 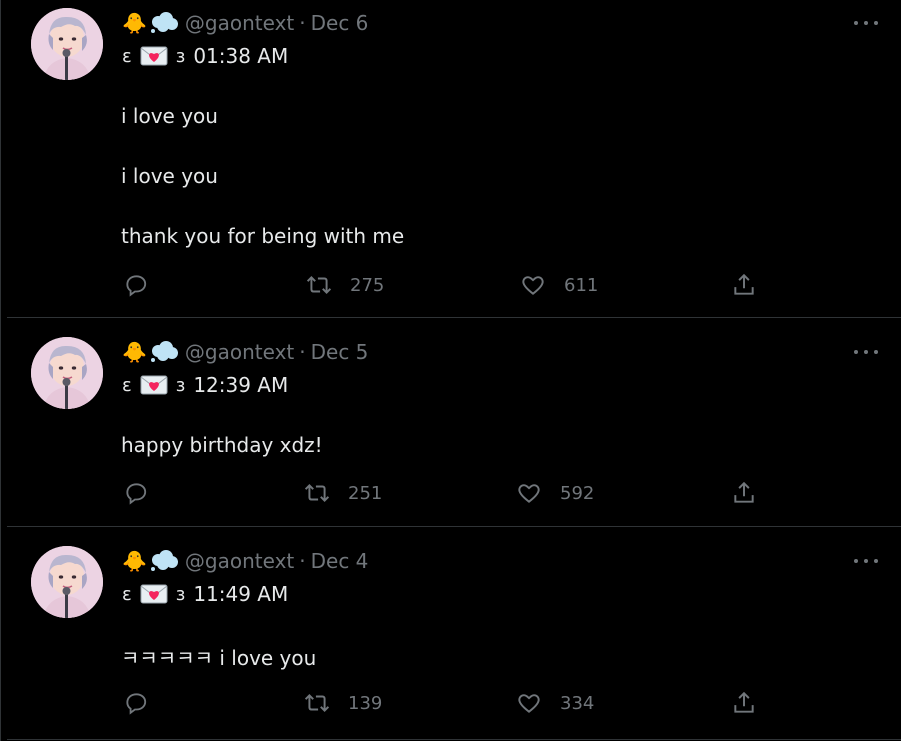 I want to click on like-count: 334, so click(x=577, y=703).